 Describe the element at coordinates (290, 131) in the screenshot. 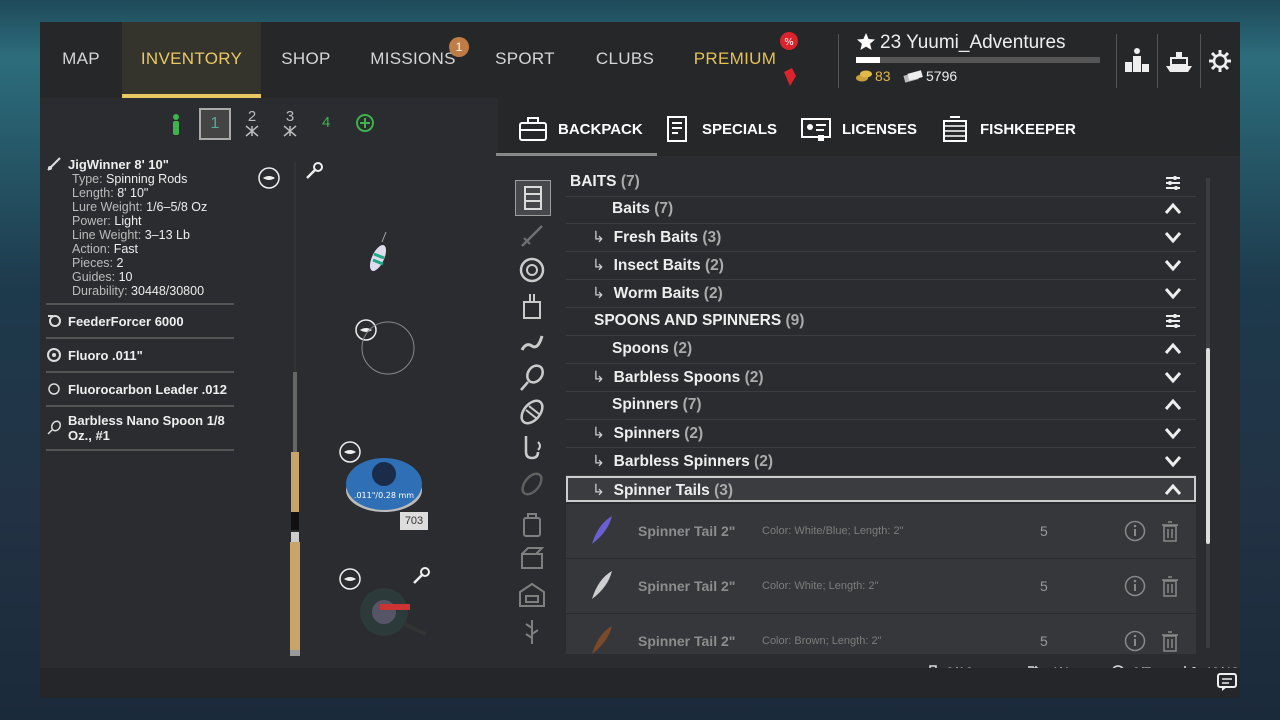

I see `rod-holder-icon` at that location.